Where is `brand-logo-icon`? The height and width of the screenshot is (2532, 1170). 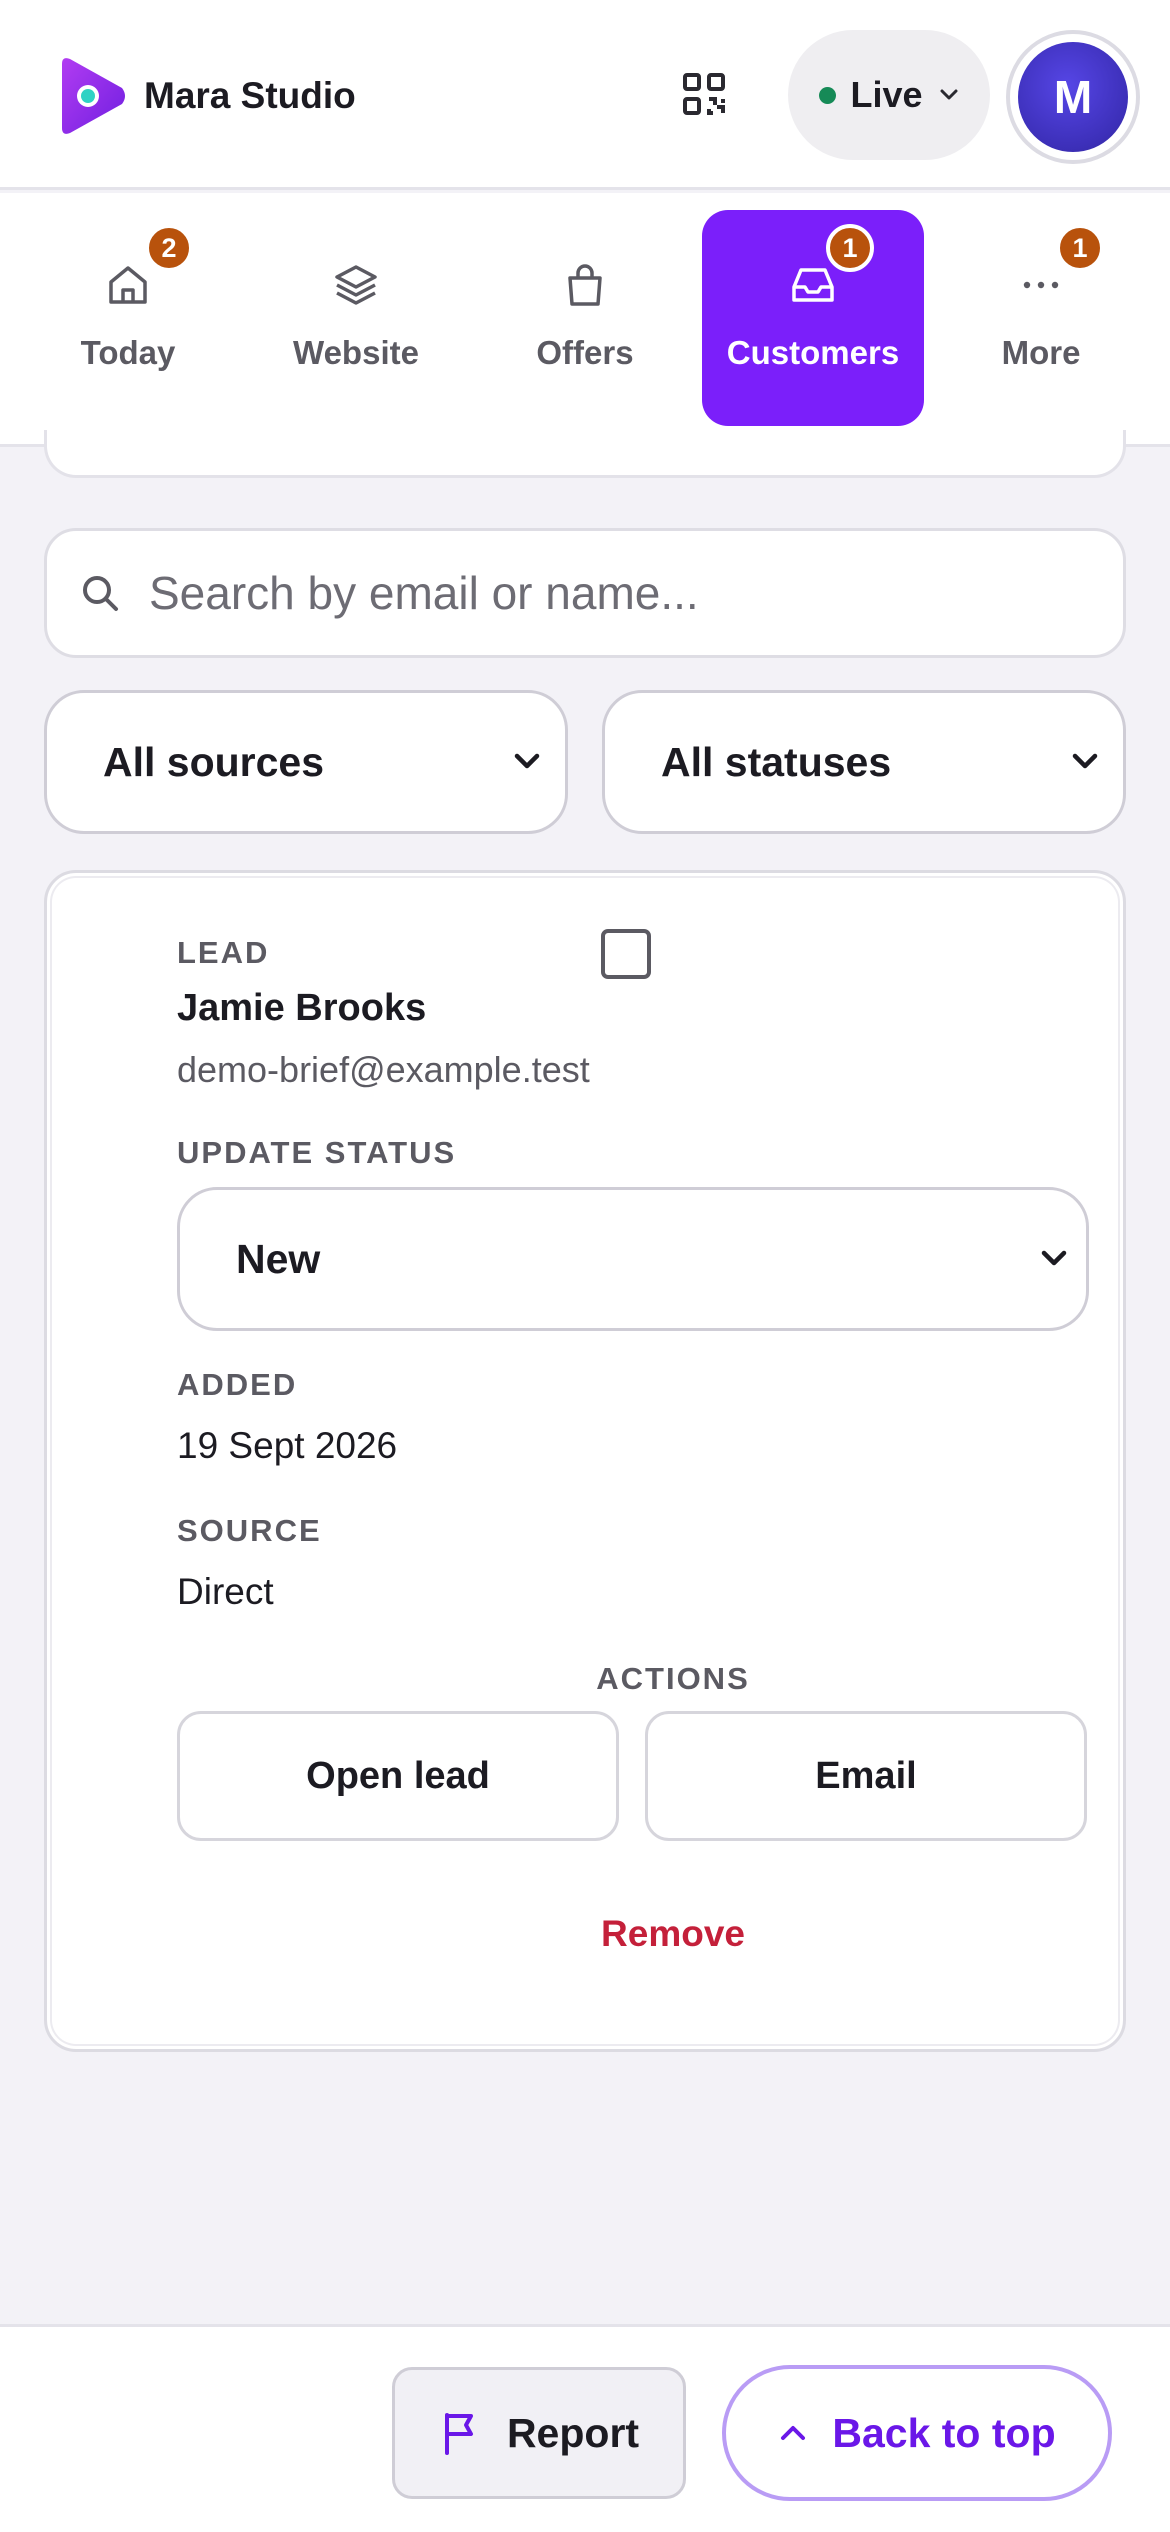
brand-logo-icon is located at coordinates (93, 96).